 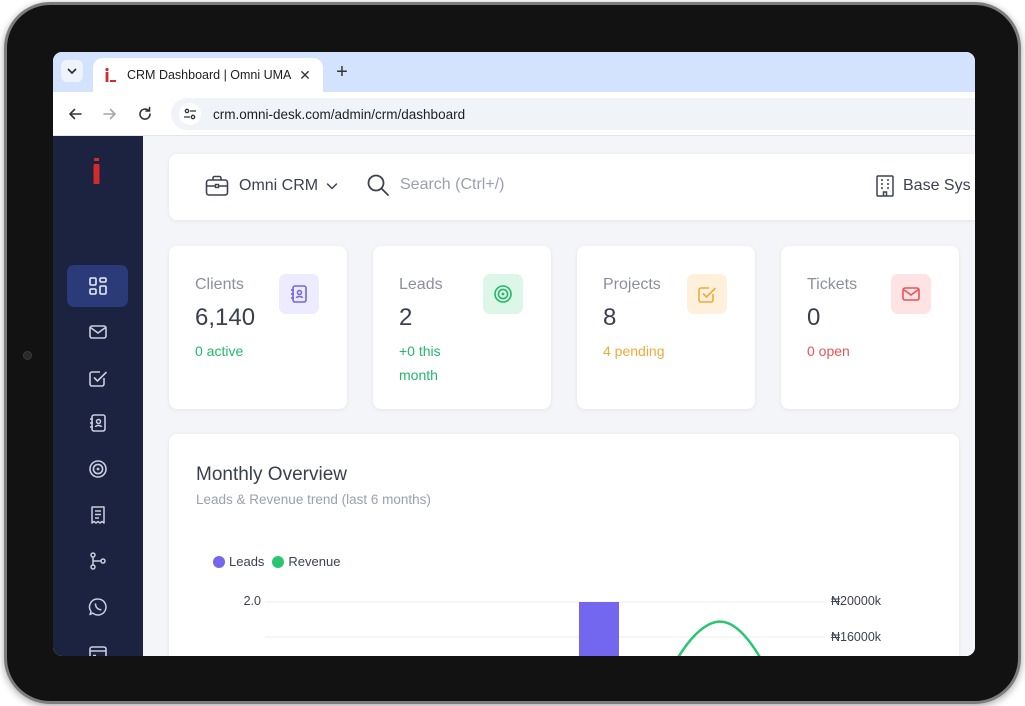 What do you see at coordinates (573, 114) in the screenshot?
I see `address-bar: crm.omni-desk.com/admin/crm/dashboard` at bounding box center [573, 114].